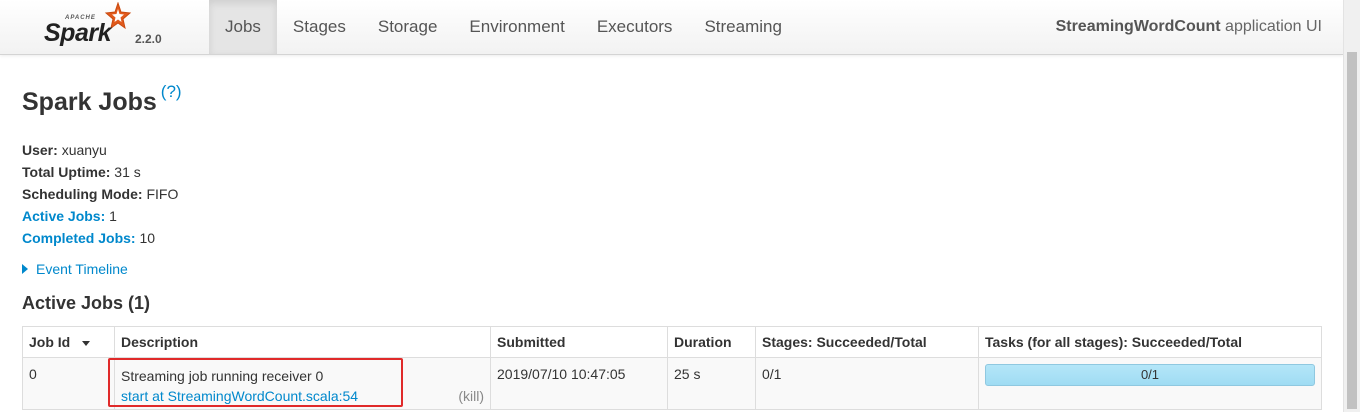 Image resolution: width=1360 pixels, height=412 pixels. What do you see at coordinates (579, 342) in the screenshot?
I see `header-submitted: Submitted` at bounding box center [579, 342].